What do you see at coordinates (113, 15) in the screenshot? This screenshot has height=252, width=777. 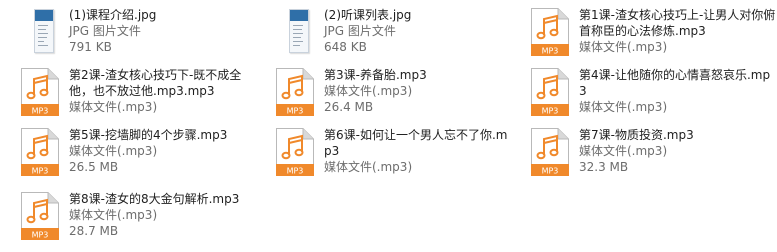 I see `file-name: (1)课程介绍.jpg` at bounding box center [113, 15].